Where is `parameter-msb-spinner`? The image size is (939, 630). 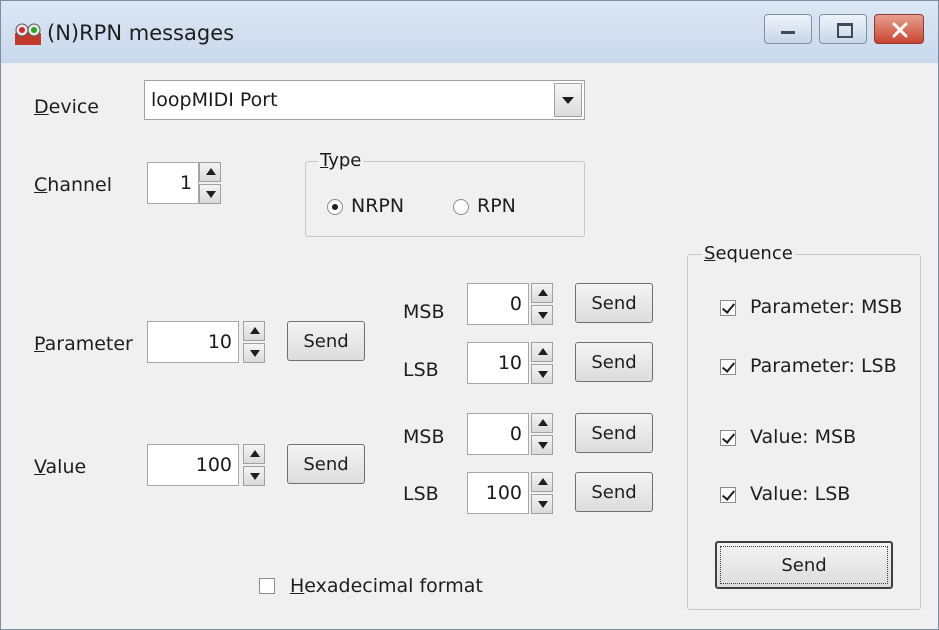
parameter-msb-spinner is located at coordinates (542, 304).